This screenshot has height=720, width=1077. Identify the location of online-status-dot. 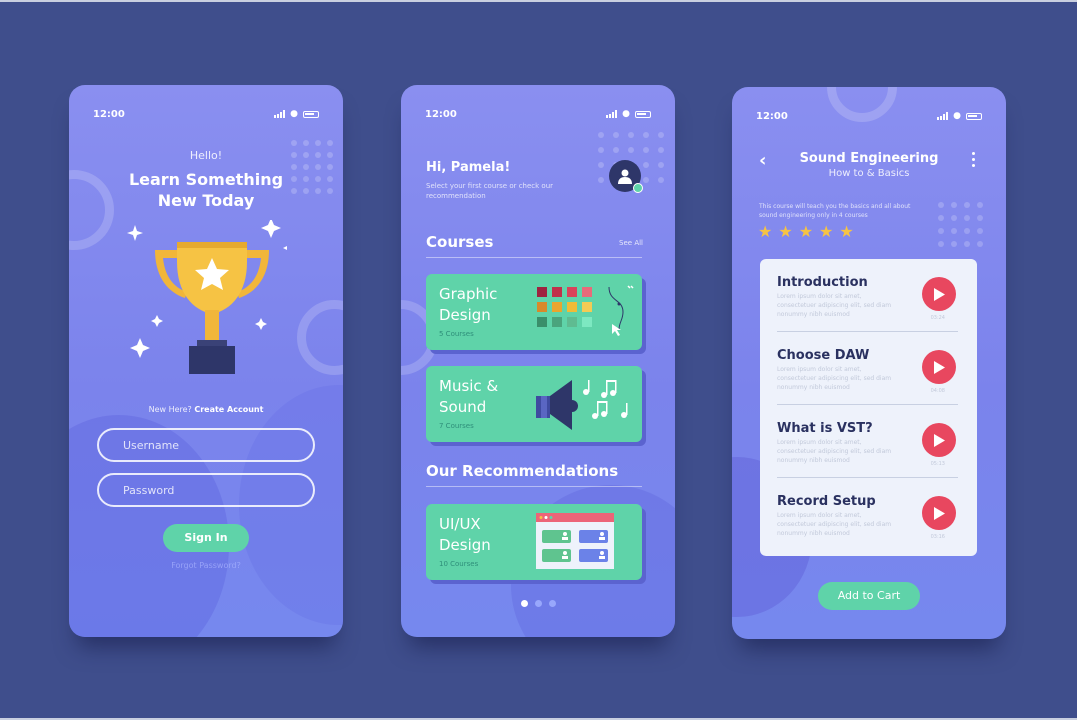
(638, 188).